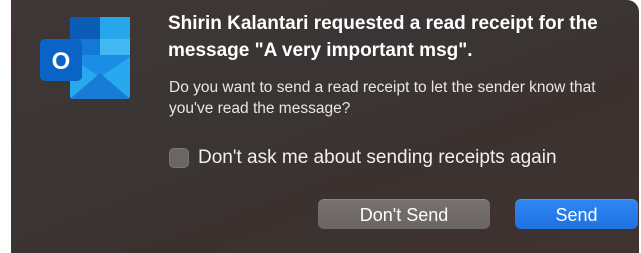 The width and height of the screenshot is (641, 253). I want to click on outlook-icon: O, so click(85, 58).